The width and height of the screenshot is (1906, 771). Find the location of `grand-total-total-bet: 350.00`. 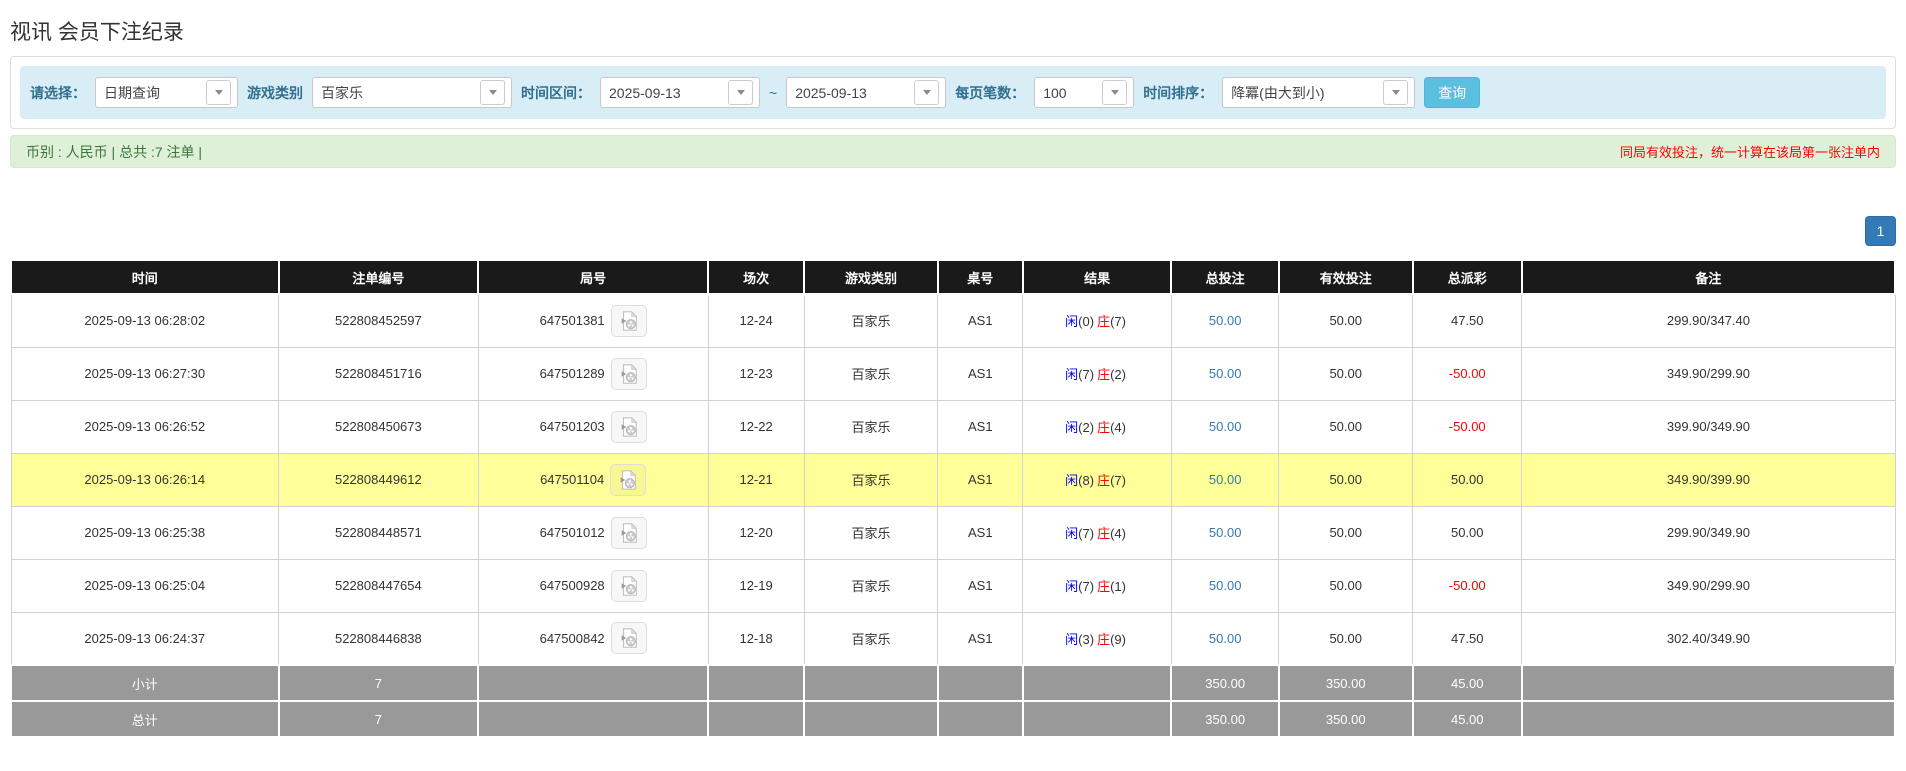

grand-total-total-bet: 350.00 is located at coordinates (1225, 719).